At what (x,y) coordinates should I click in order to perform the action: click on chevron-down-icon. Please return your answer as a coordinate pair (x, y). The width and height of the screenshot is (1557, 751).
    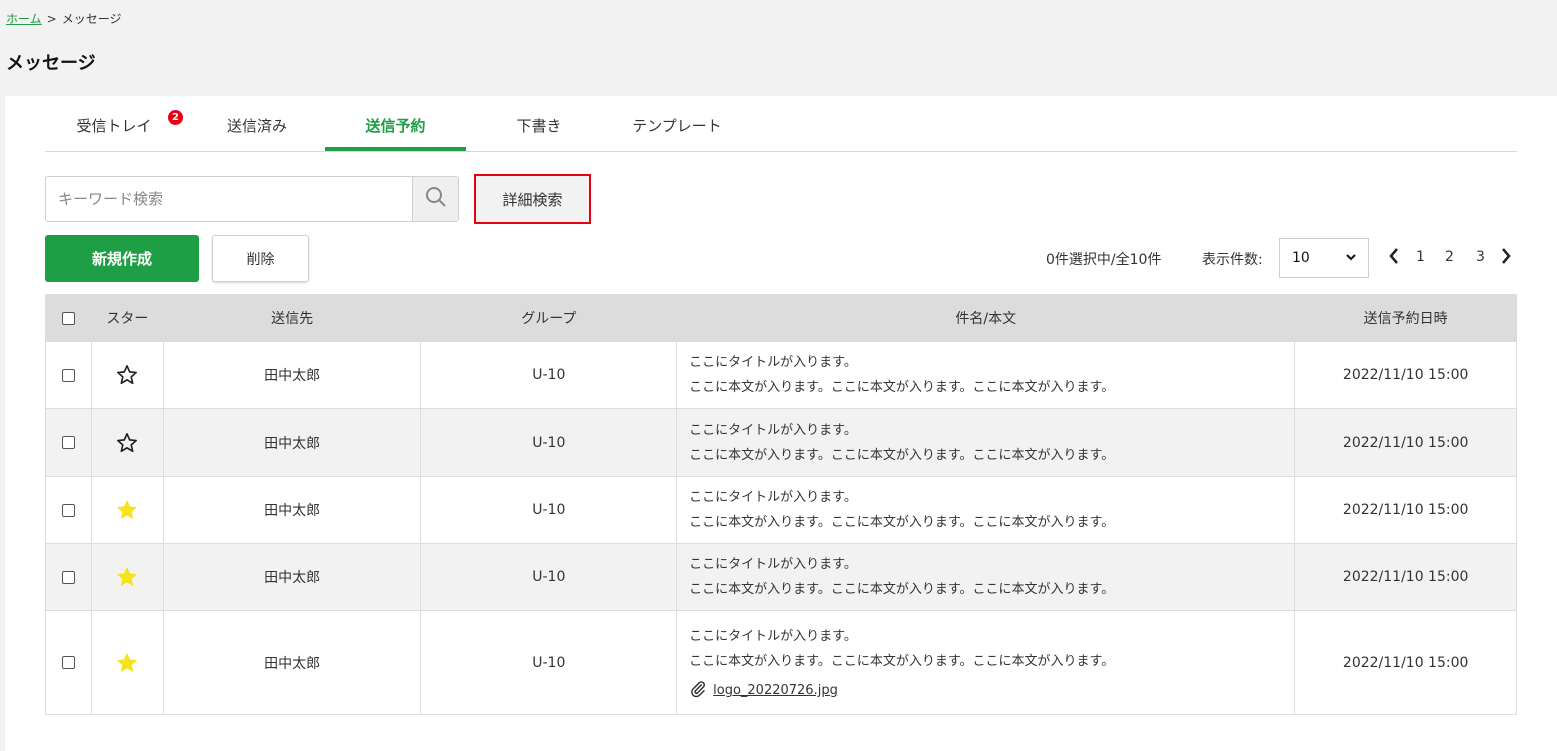
    Looking at the image, I should click on (1351, 259).